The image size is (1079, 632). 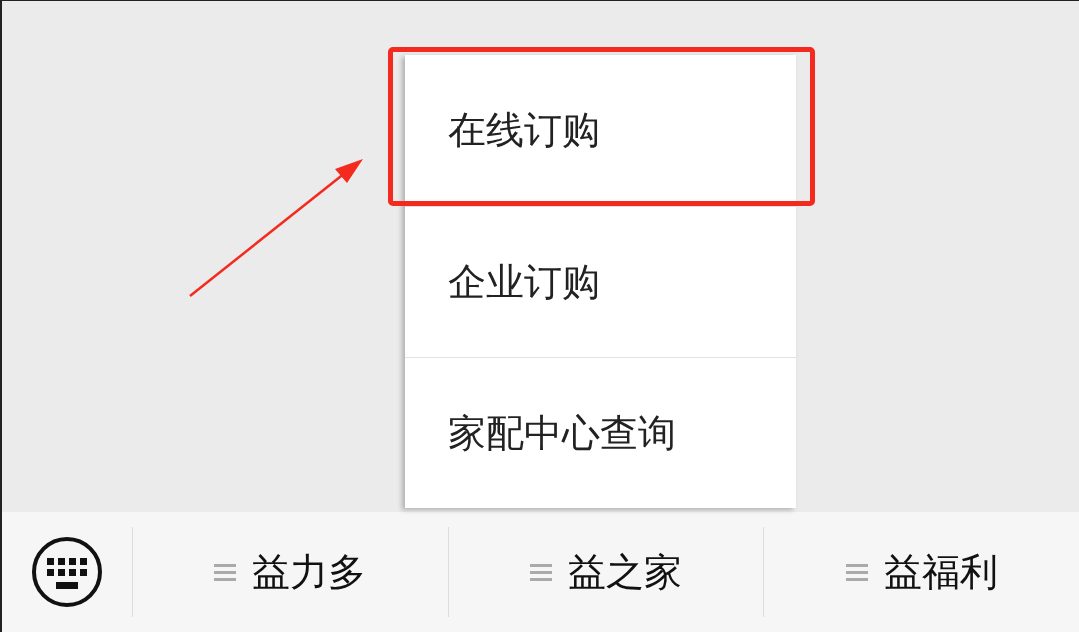 I want to click on menu-item: 在线订购, so click(x=600, y=130).